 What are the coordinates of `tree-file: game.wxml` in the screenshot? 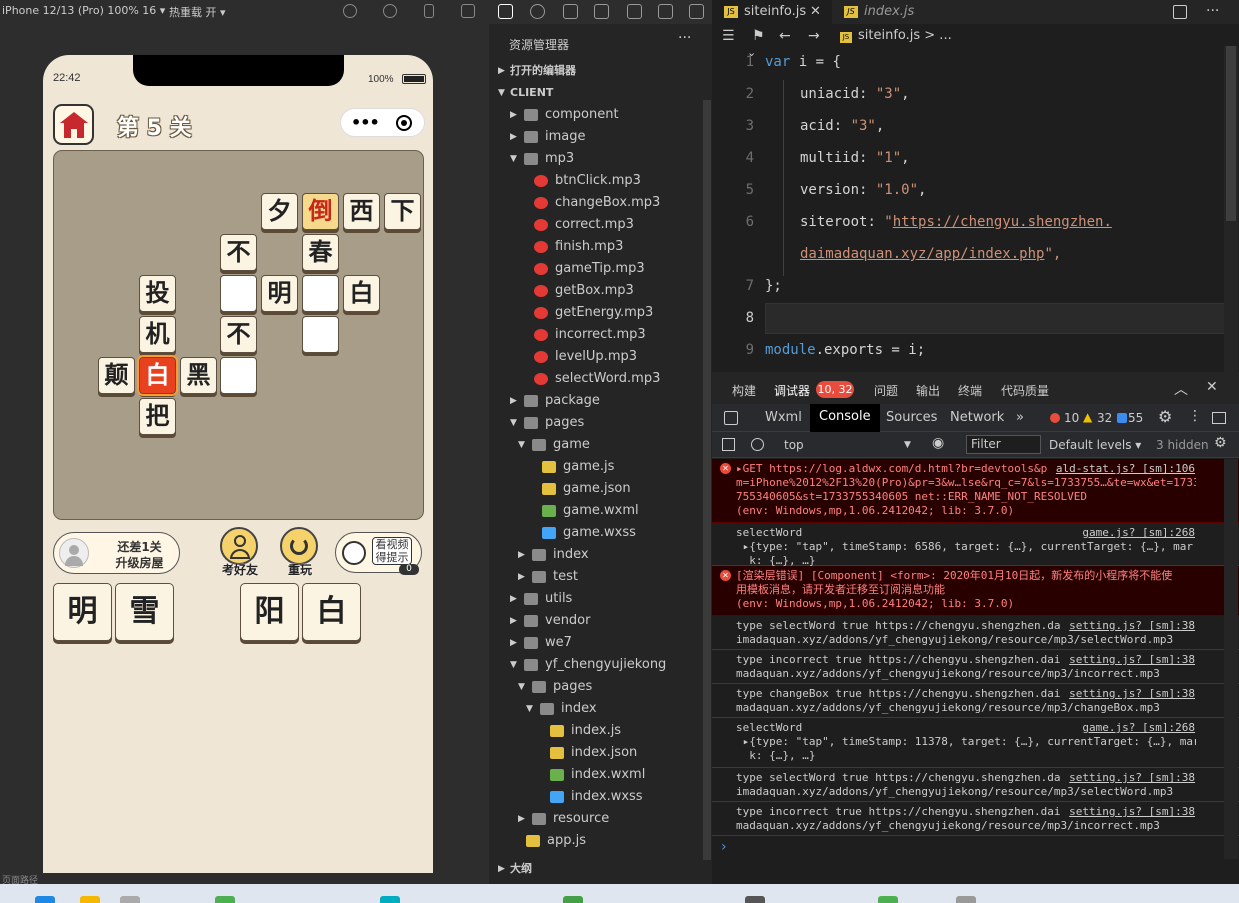 It's located at (600, 511).